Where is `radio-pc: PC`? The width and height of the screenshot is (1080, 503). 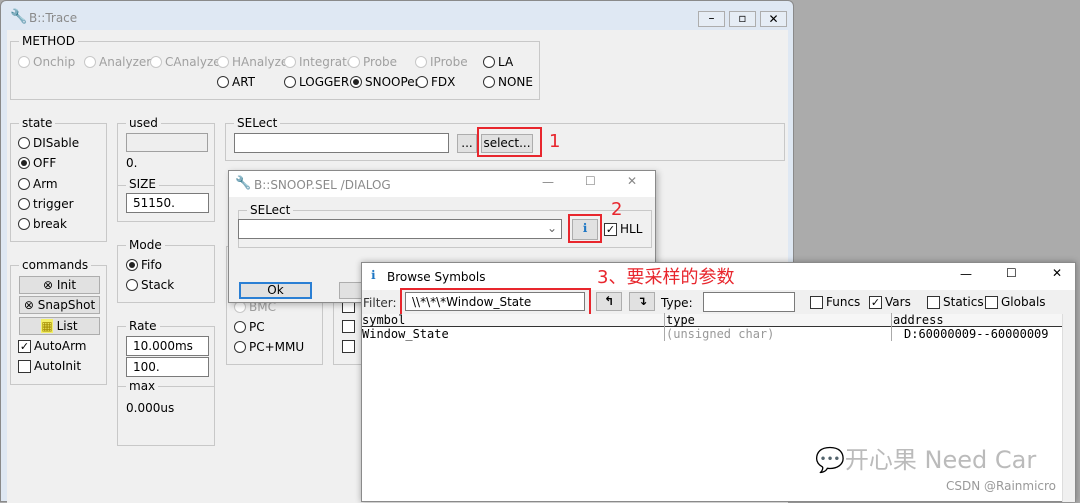 radio-pc: PC is located at coordinates (249, 327).